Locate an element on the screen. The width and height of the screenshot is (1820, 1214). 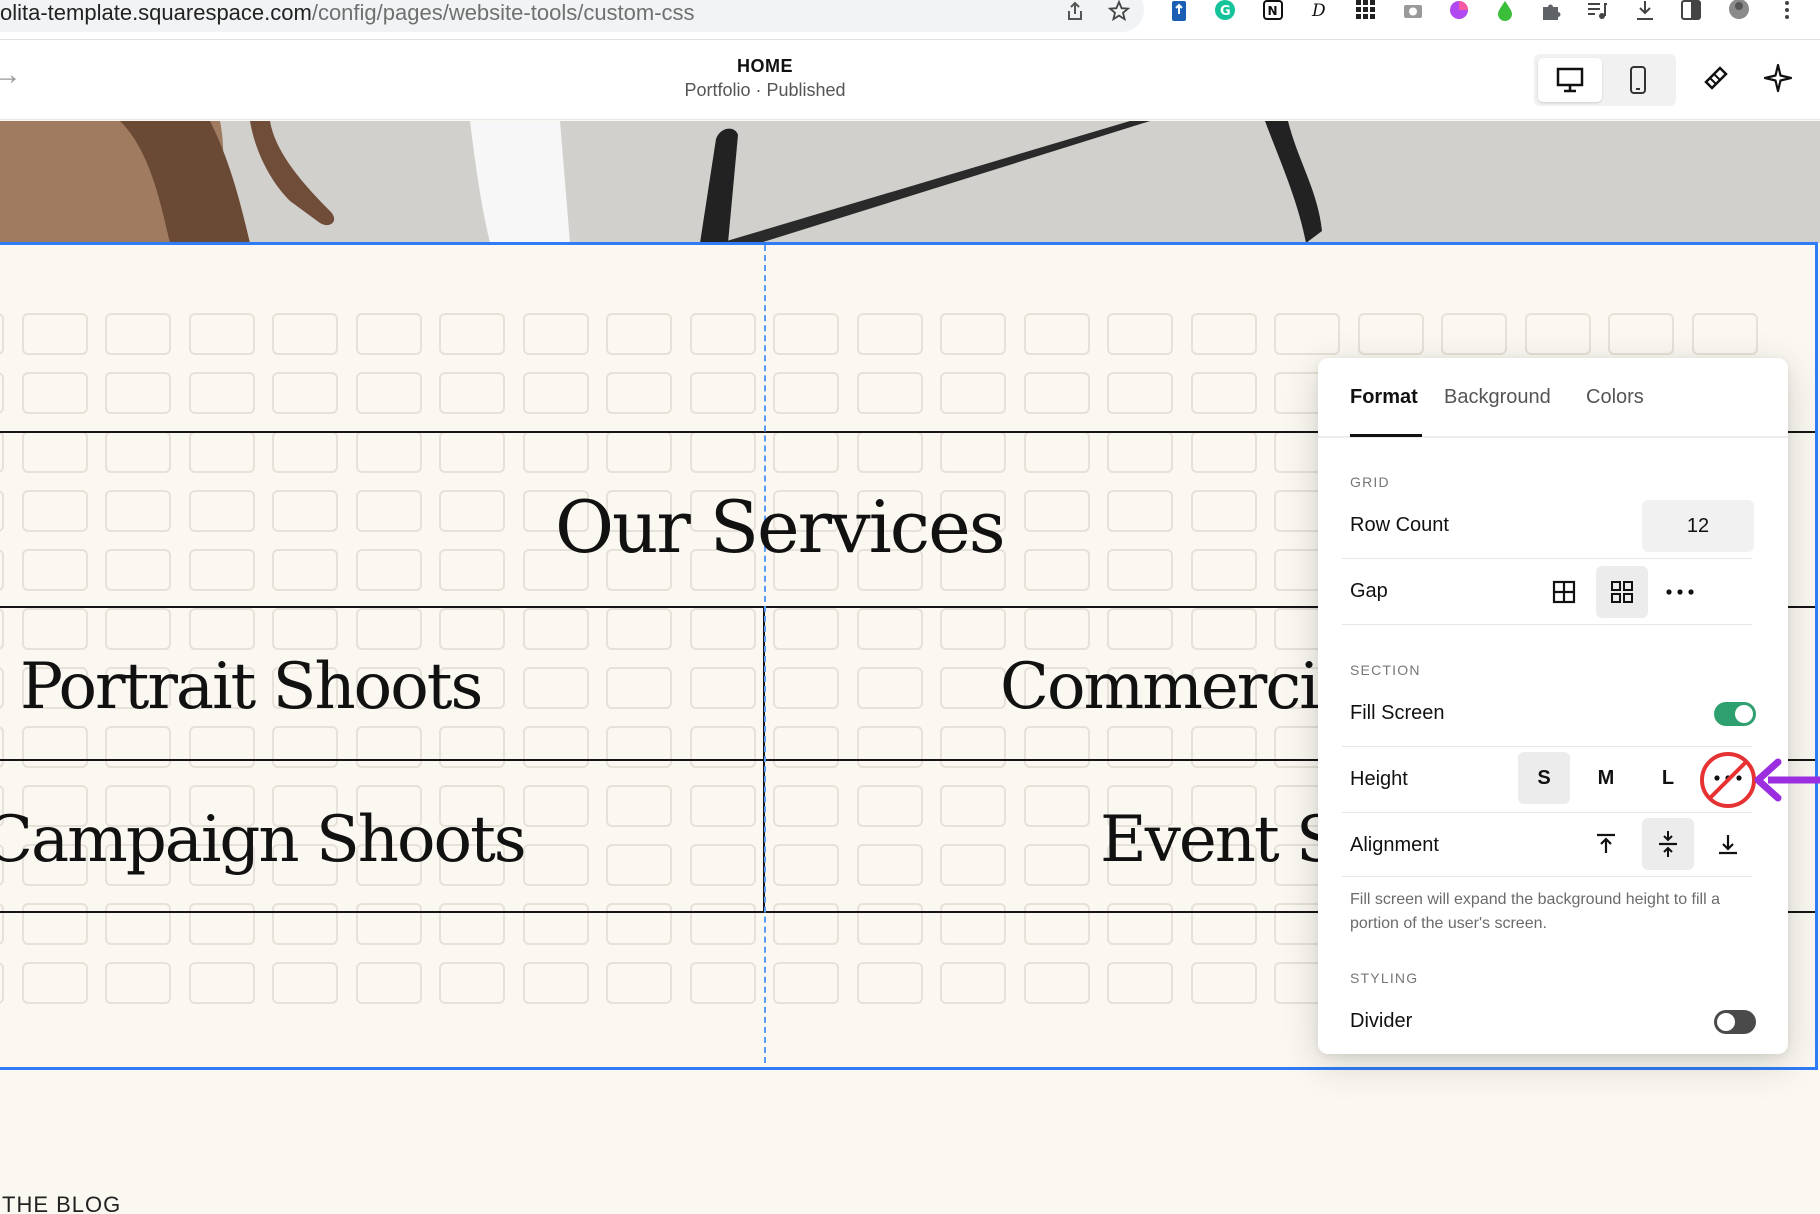
browser-menu-icon is located at coordinates (1787, 11).